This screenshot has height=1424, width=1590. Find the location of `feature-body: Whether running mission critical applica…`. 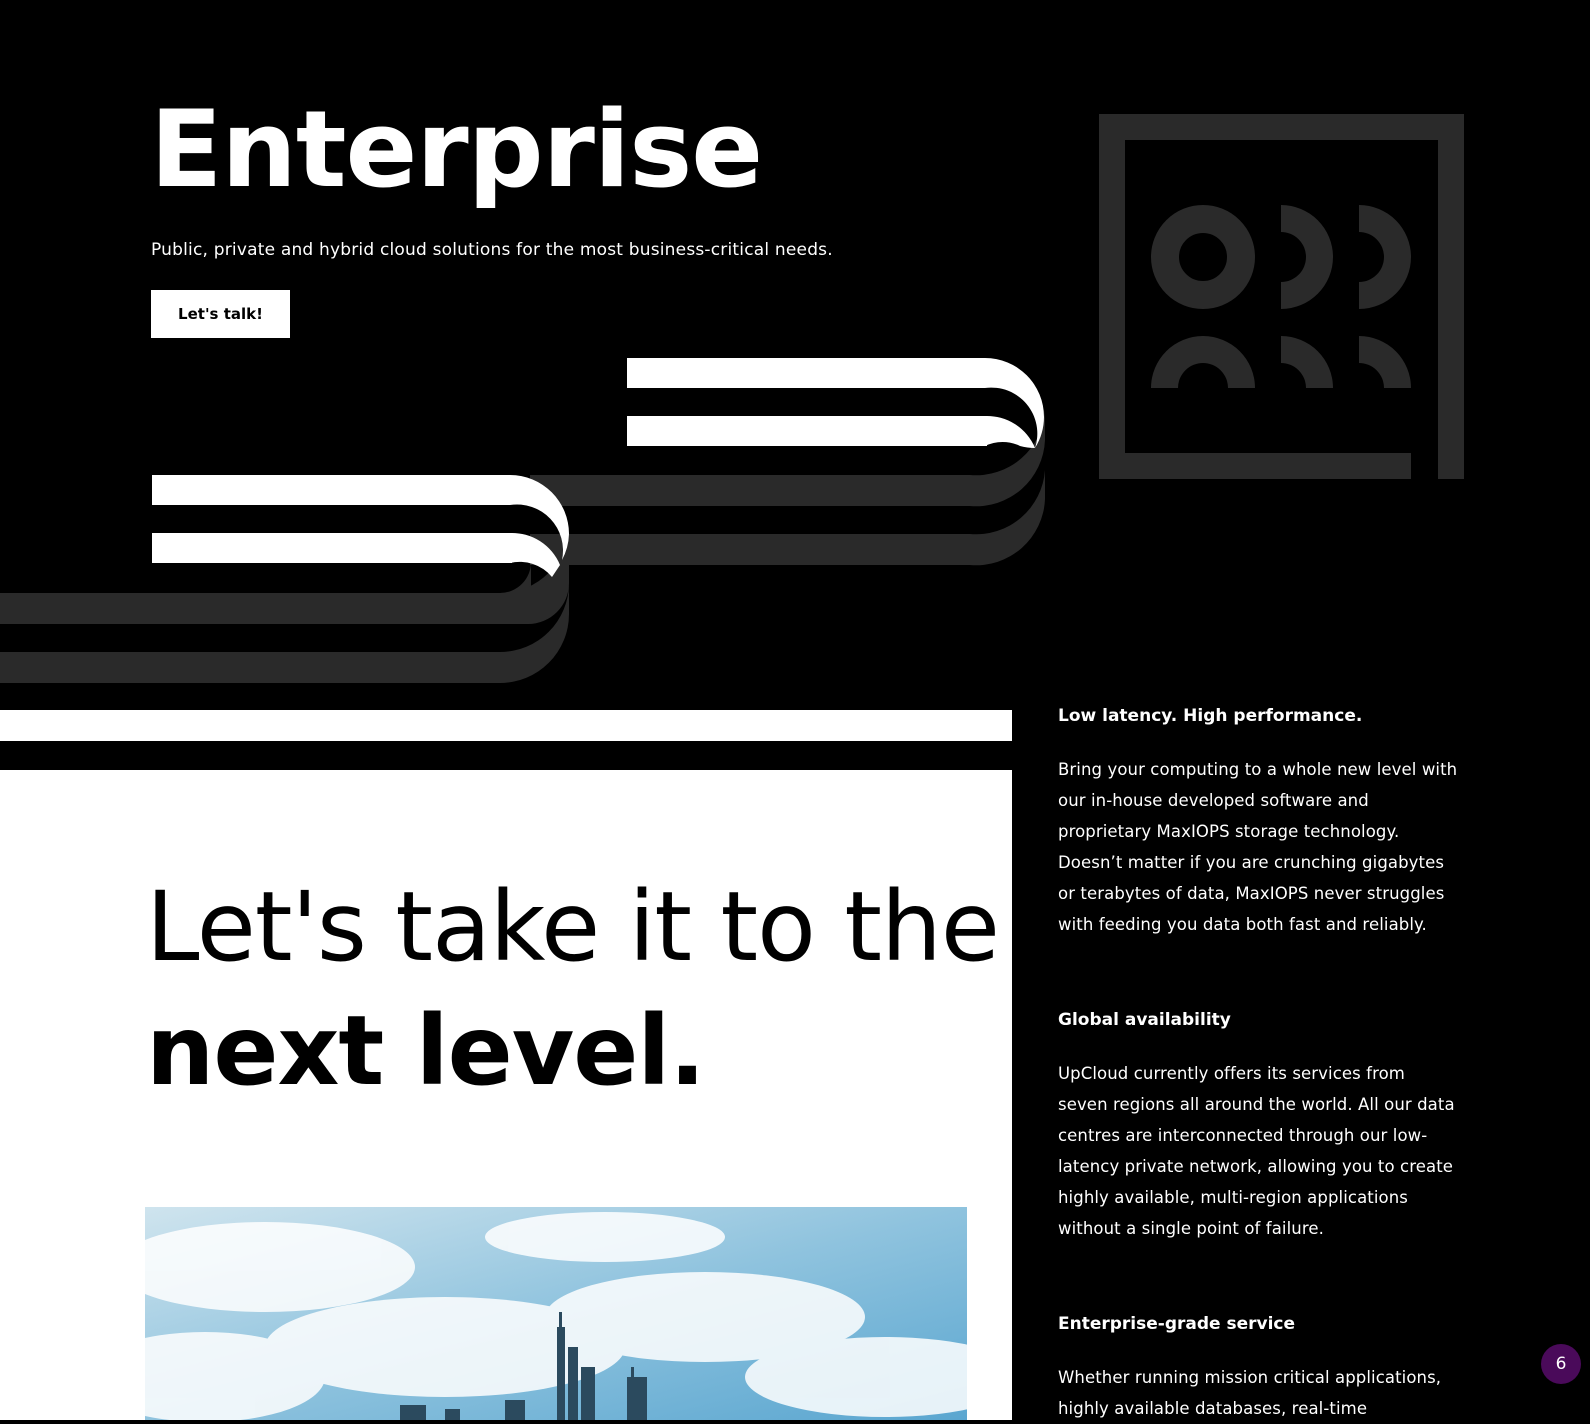

feature-body: Whether running mission critical applica… is located at coordinates (1250, 1393).